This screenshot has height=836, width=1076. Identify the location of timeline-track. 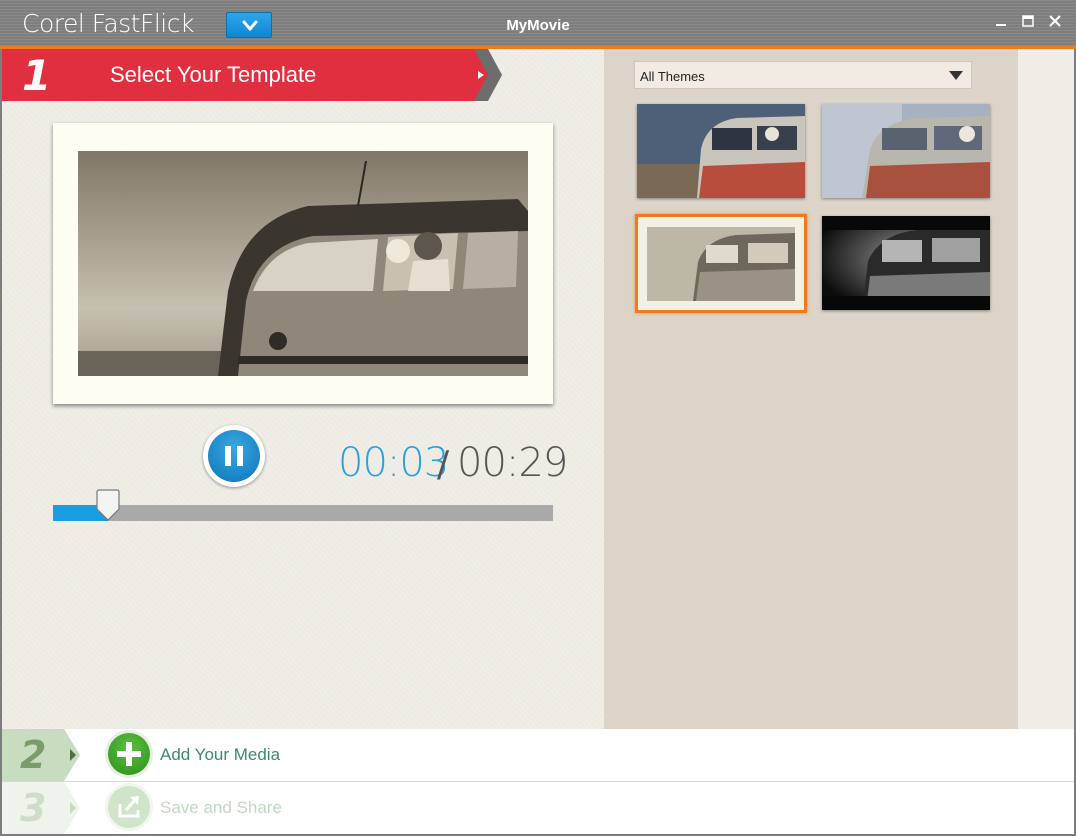
(303, 513).